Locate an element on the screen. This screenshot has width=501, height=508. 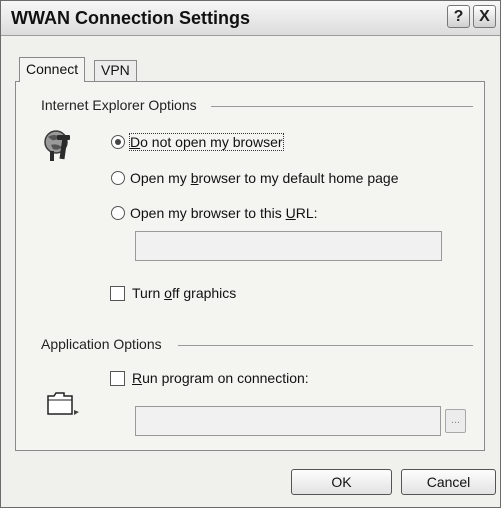
tab-connect-label: Connect is located at coordinates (52, 69).